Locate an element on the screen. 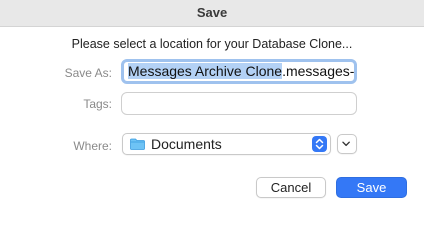 This screenshot has width=424, height=240. title-bar: Save is located at coordinates (212, 13).